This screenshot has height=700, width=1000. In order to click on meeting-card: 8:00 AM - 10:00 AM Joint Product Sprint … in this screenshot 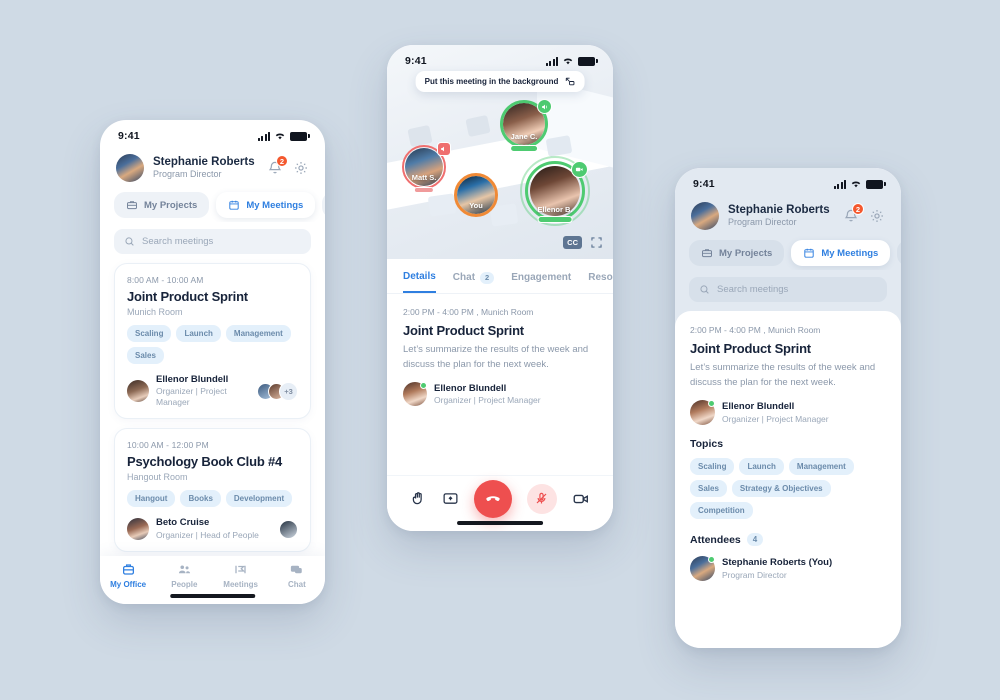, I will do `click(212, 341)`.